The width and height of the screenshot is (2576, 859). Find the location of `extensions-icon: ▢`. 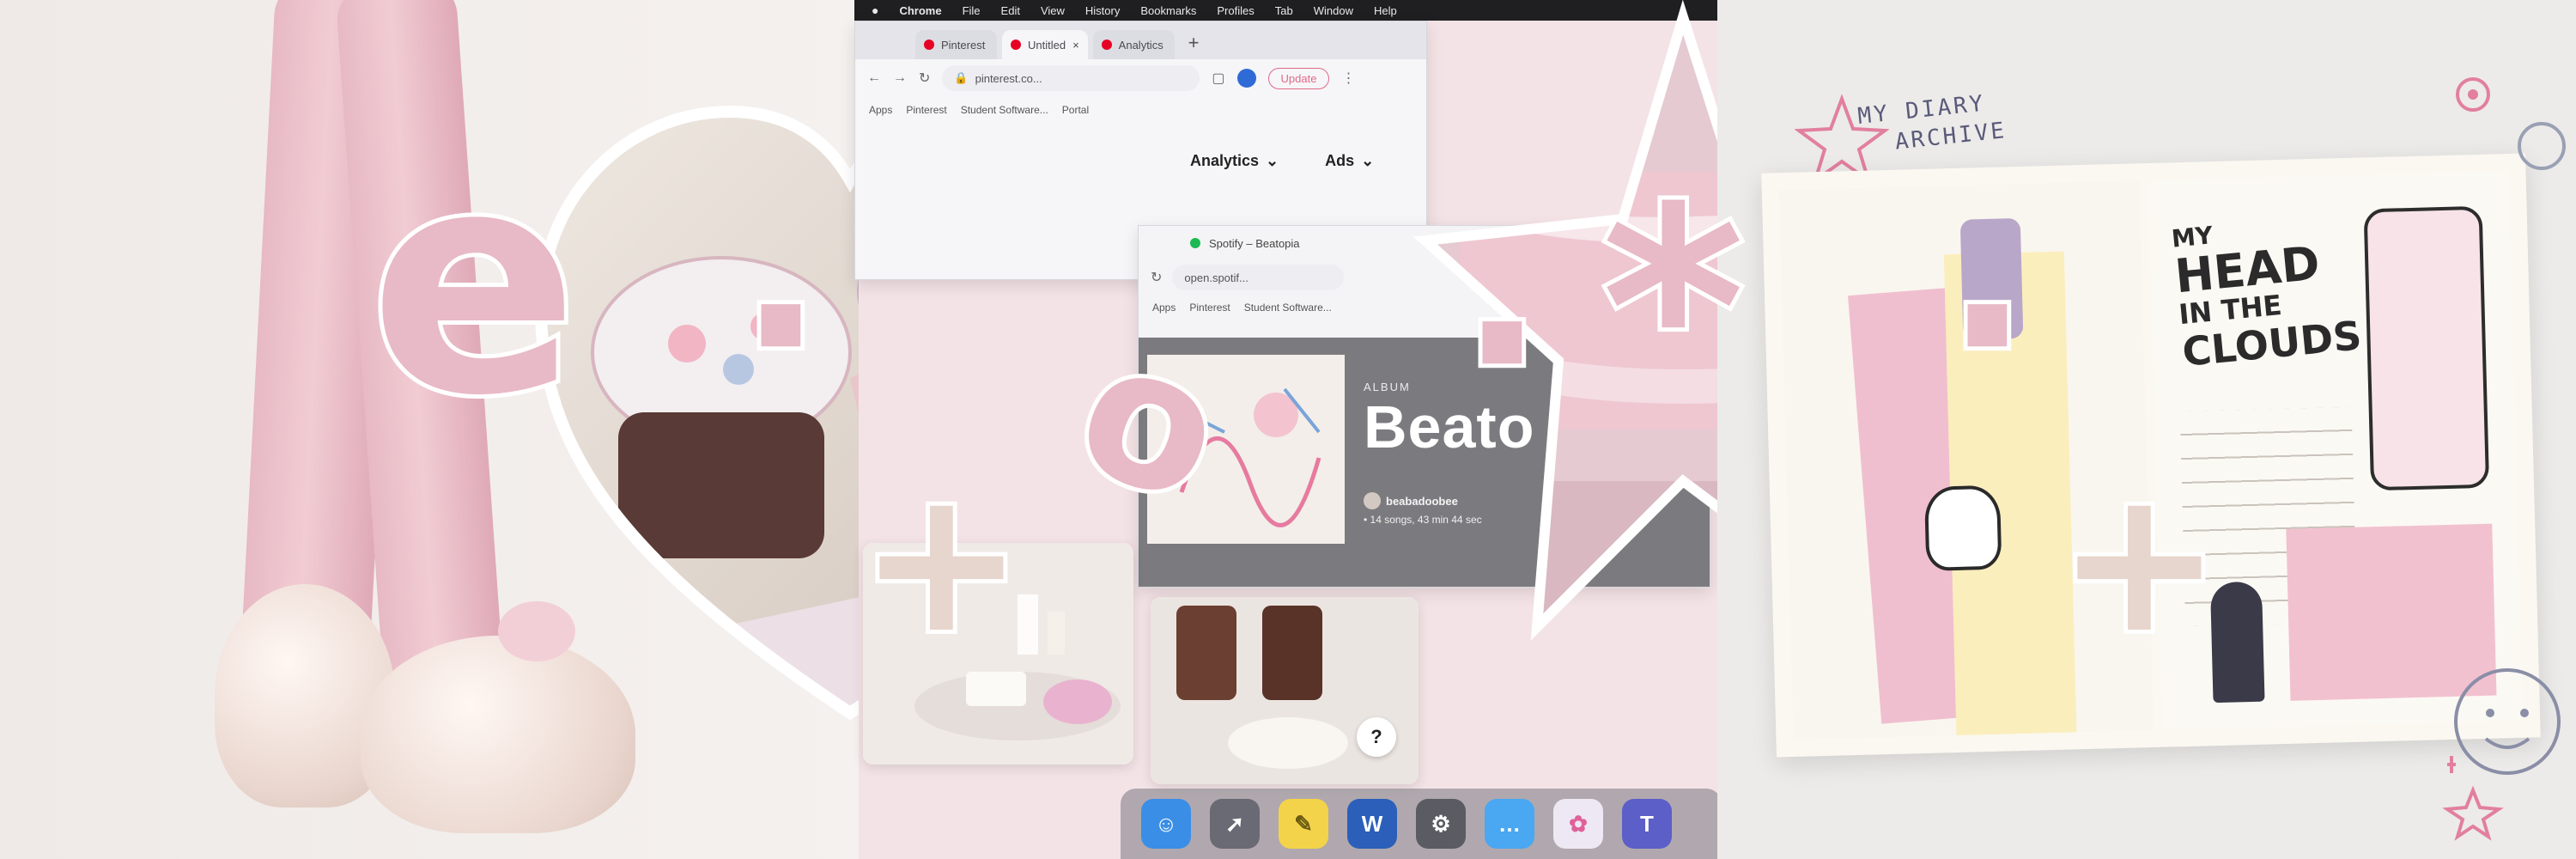

extensions-icon: ▢ is located at coordinates (1218, 78).